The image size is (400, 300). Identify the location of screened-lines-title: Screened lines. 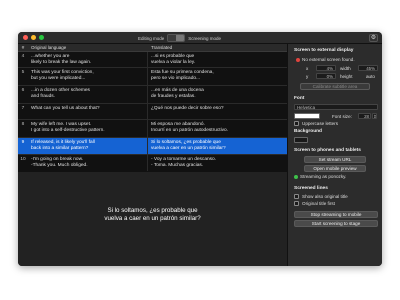
(311, 188).